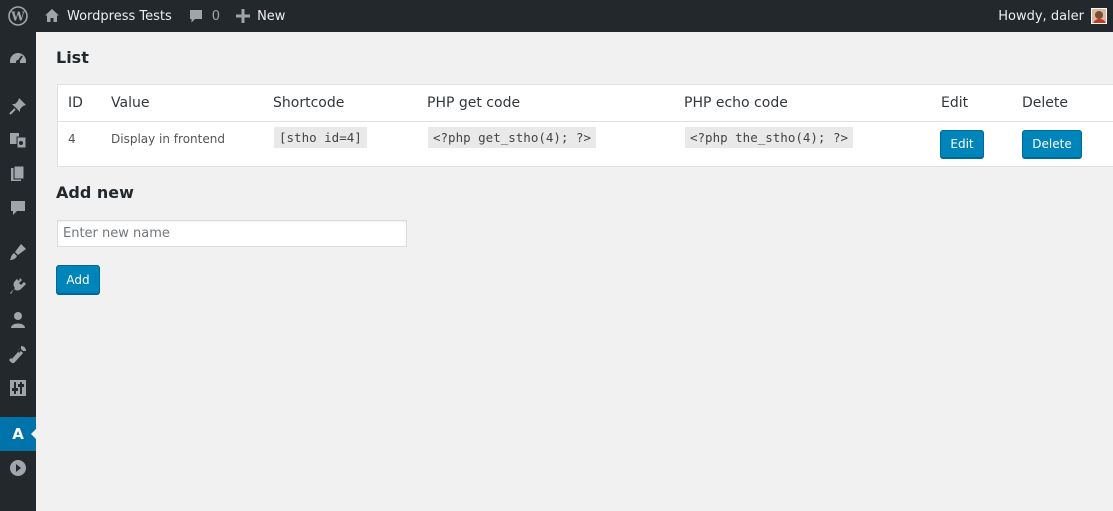 This screenshot has height=511, width=1113. I want to click on my-account-menu: Howdy, daler, so click(1055, 16).